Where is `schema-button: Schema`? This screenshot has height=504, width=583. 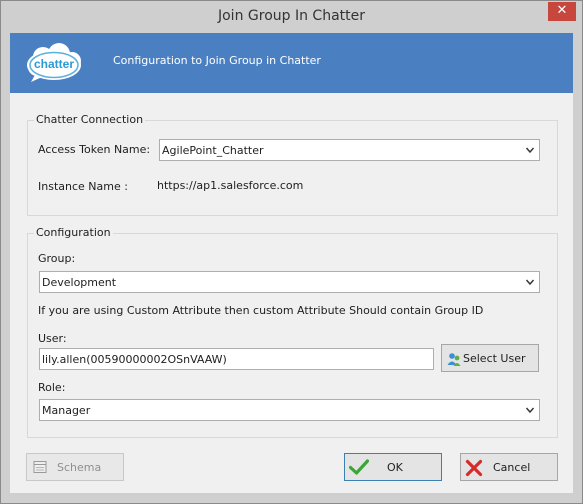
schema-button: Schema is located at coordinates (75, 467).